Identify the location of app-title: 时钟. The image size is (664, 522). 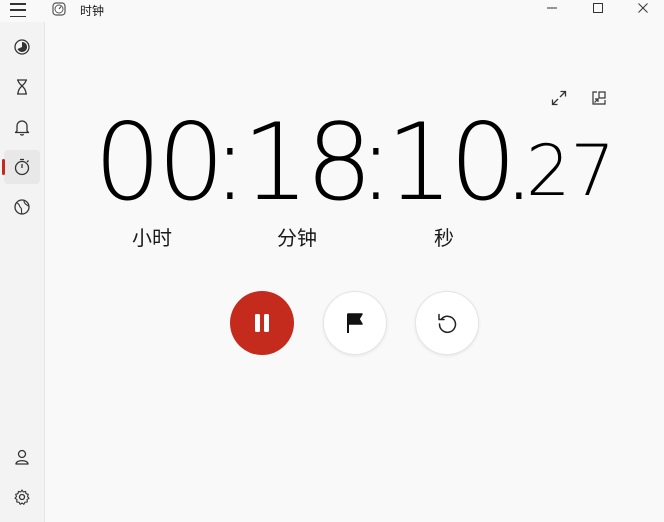
(92, 11).